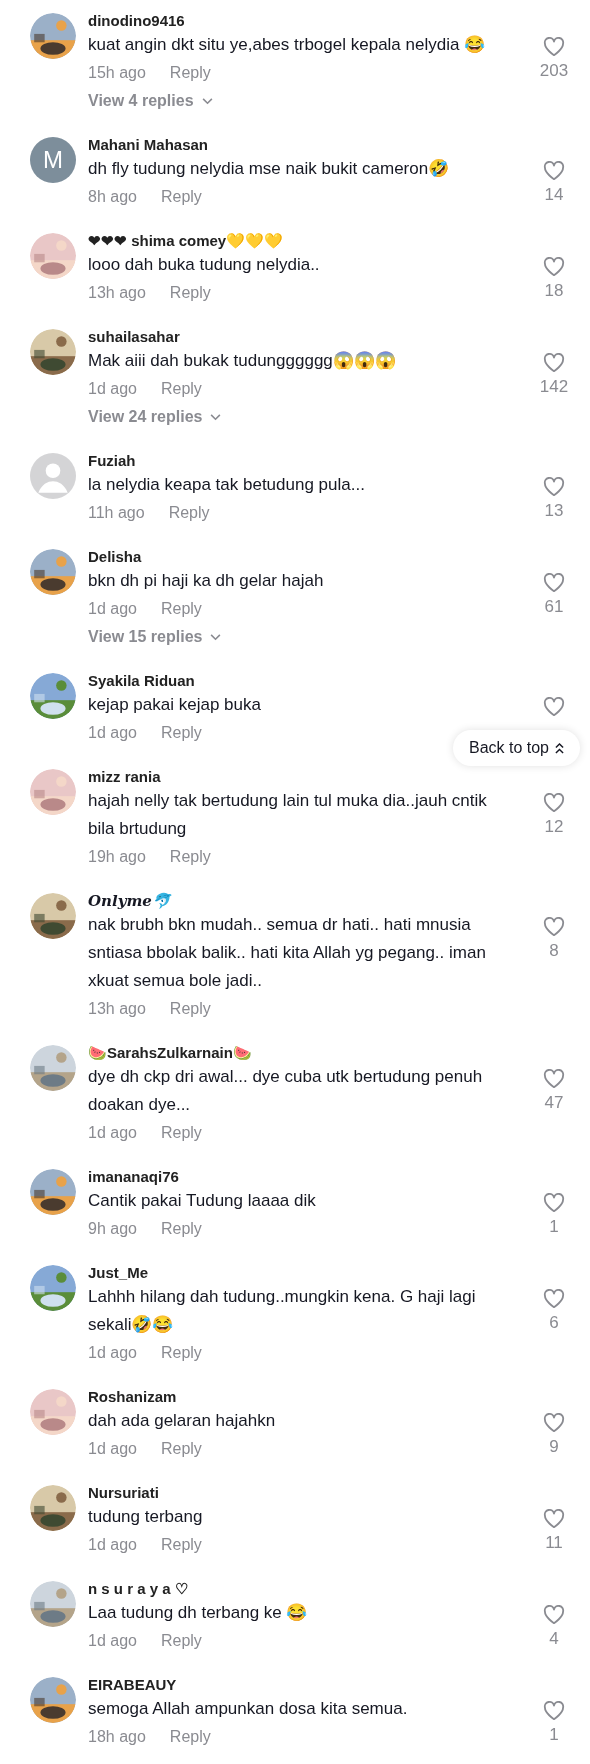  Describe the element at coordinates (170, 1053) in the screenshot. I see `username: 🍉SarahsZulkarnain🍉` at that location.